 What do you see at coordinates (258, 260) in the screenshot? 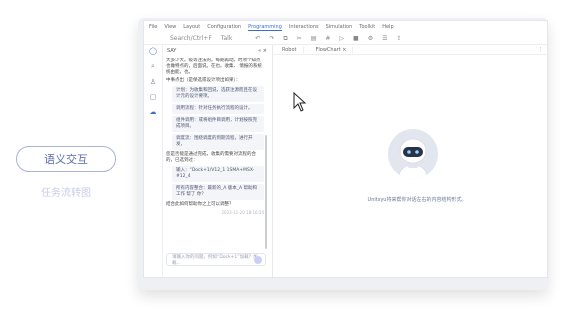
I see `send-button` at bounding box center [258, 260].